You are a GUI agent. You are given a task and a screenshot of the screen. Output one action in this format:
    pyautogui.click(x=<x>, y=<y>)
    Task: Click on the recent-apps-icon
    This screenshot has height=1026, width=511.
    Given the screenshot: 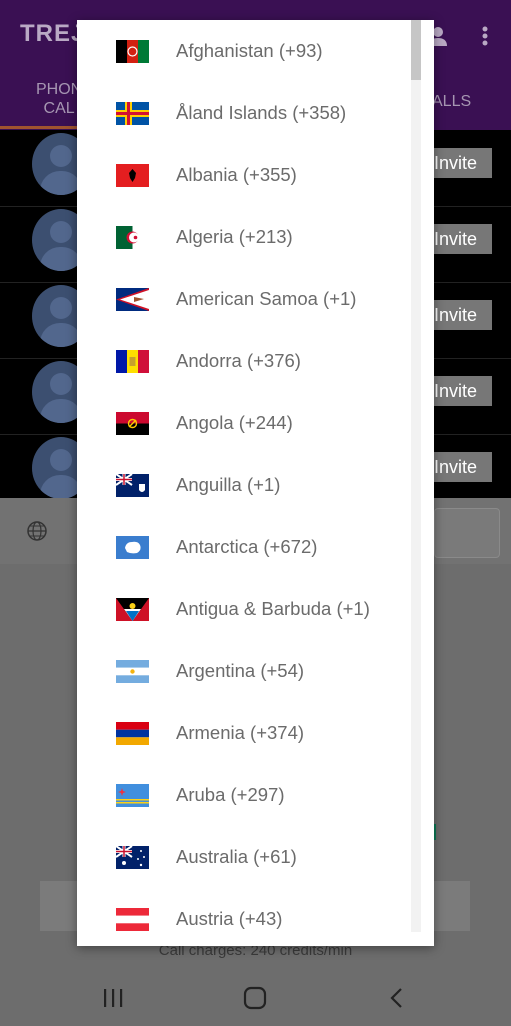 What is the action you would take?
    pyautogui.click(x=113, y=998)
    